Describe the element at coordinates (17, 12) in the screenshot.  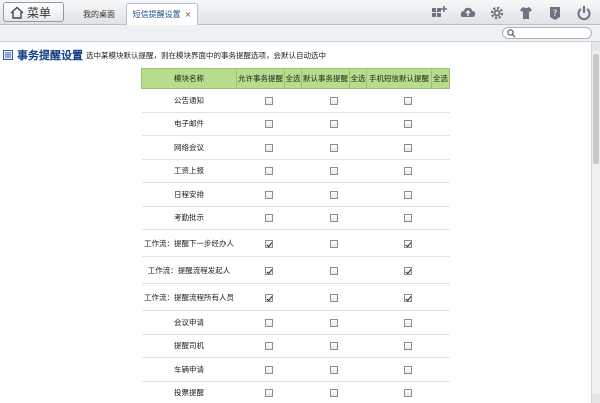
I see `home-icon` at that location.